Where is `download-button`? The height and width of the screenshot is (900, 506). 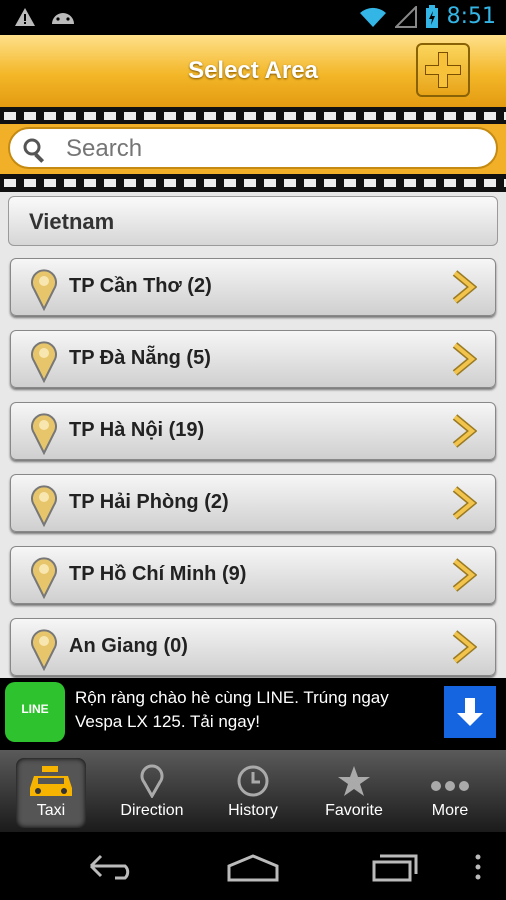 download-button is located at coordinates (470, 712).